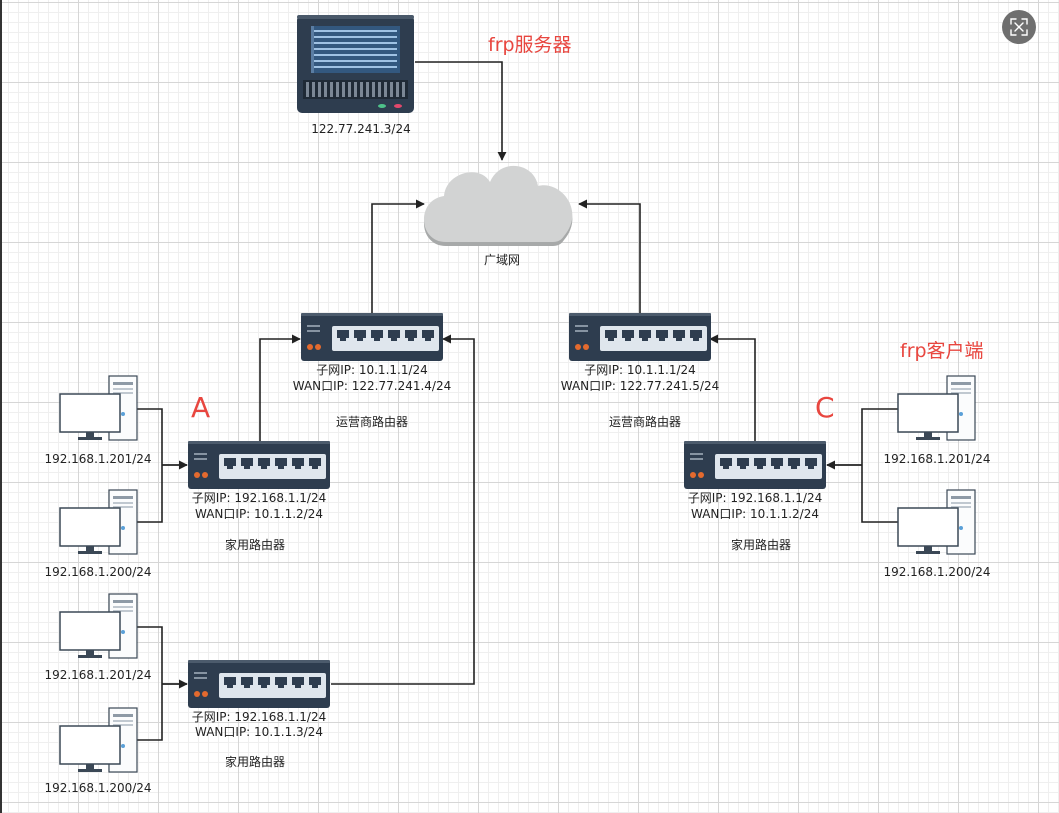 The image size is (1059, 813). I want to click on carrier-router-left, so click(372, 337).